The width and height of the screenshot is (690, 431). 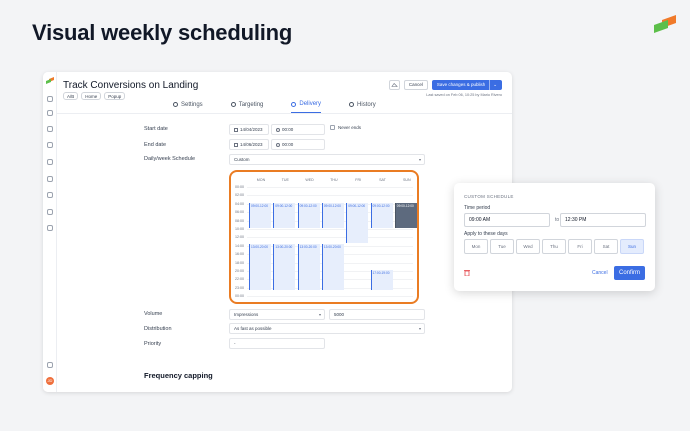 I want to click on never-ends-option: Never ends, so click(x=345, y=127).